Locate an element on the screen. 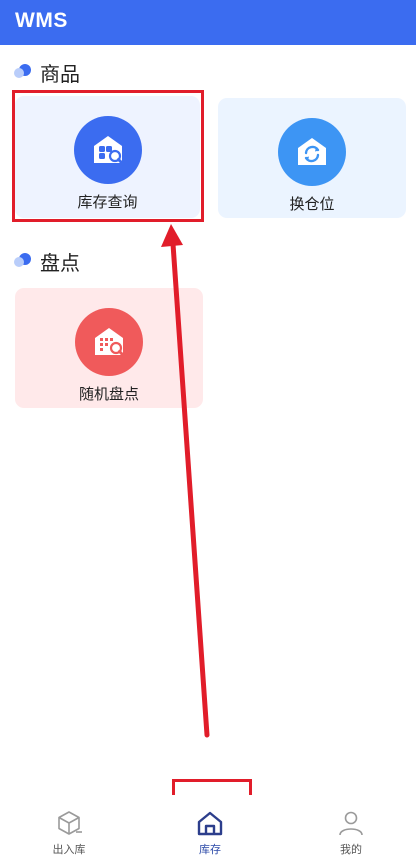 This screenshot has width=416, height=867. section-title-goods: 商品 is located at coordinates (60, 74).